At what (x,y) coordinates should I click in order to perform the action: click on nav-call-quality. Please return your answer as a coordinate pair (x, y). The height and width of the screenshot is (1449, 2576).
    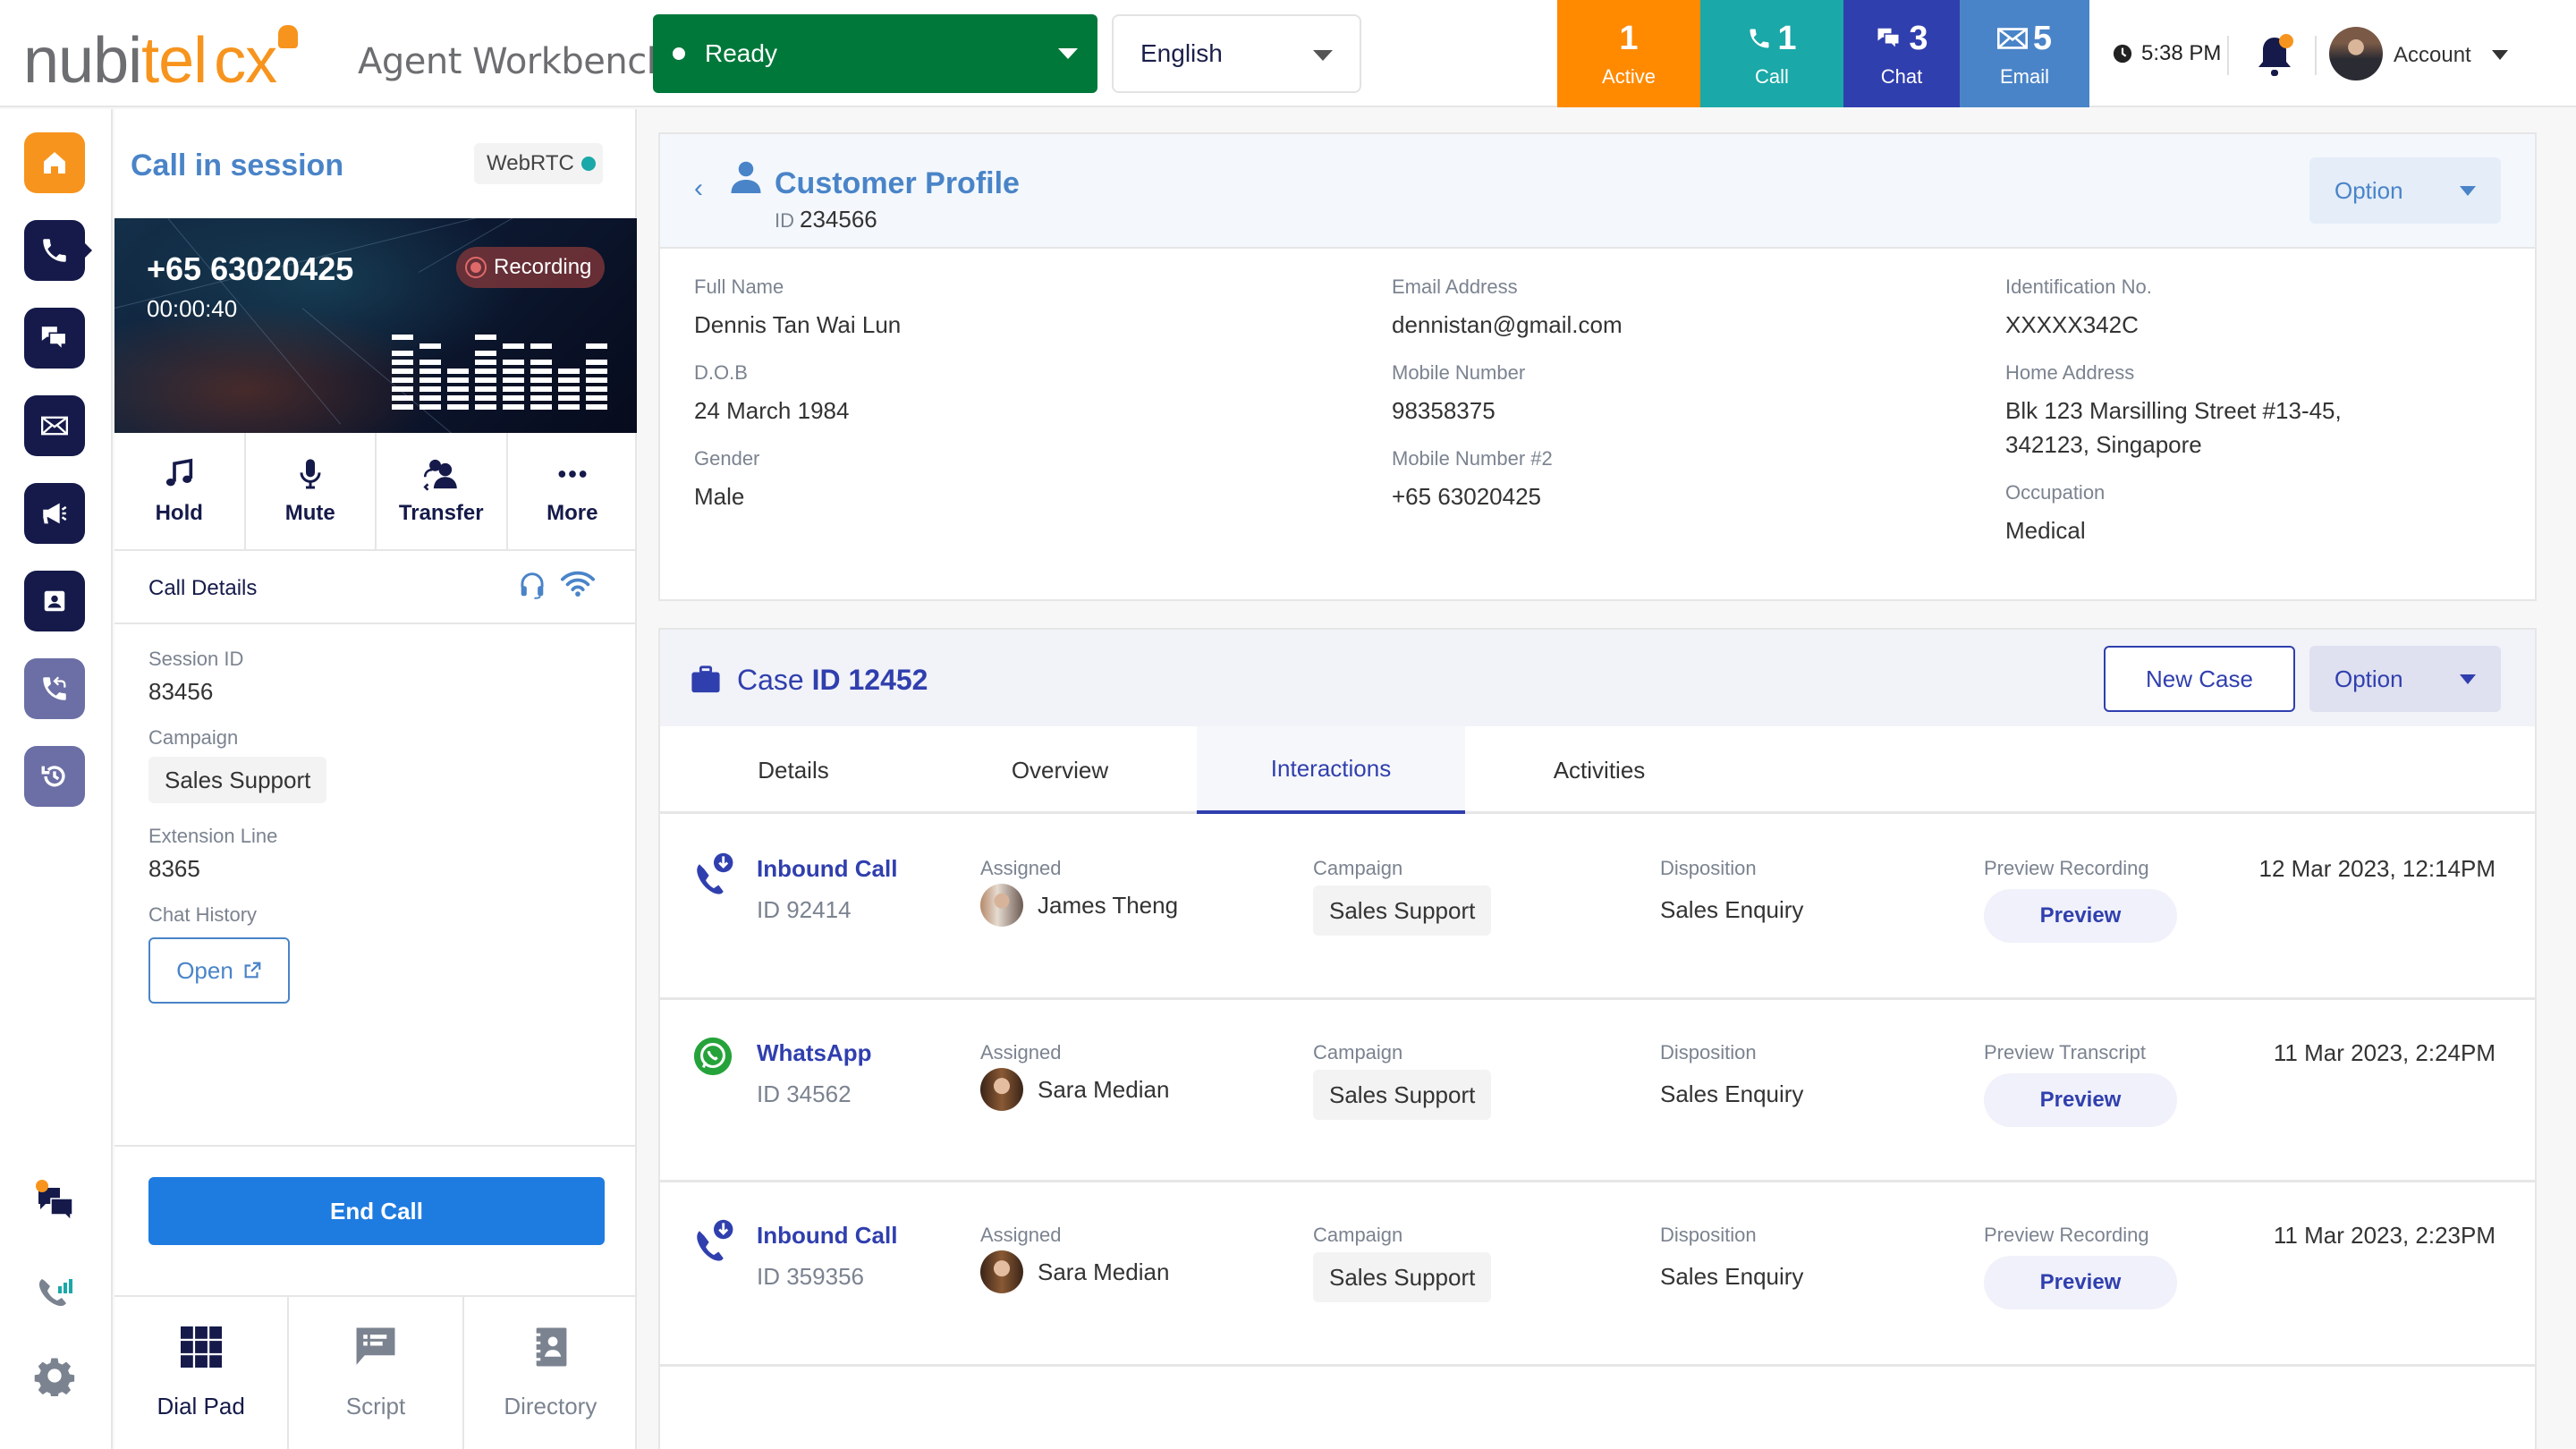
    Looking at the image, I should click on (54, 1293).